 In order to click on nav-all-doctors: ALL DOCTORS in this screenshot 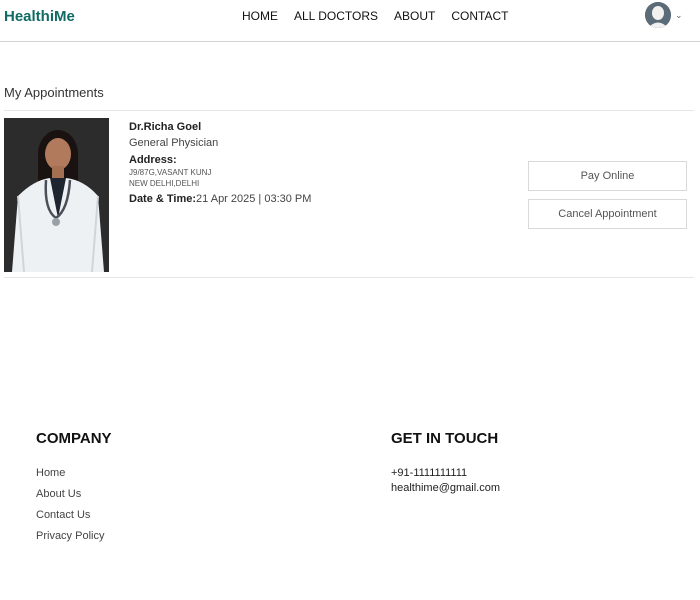, I will do `click(336, 16)`.